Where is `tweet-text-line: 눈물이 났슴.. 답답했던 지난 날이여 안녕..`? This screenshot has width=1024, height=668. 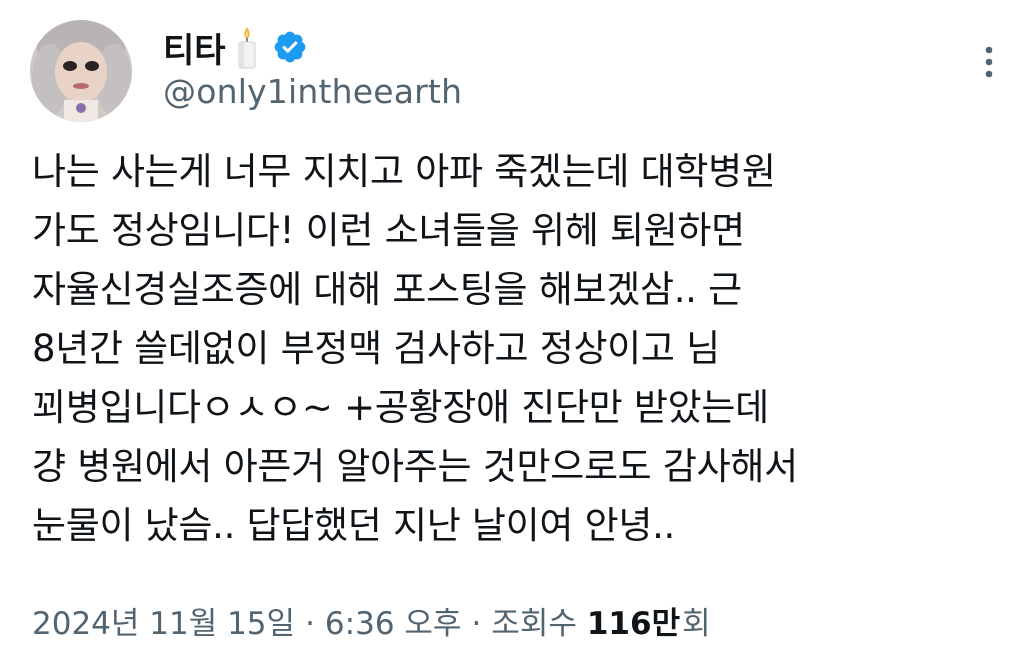 tweet-text-line: 눈물이 났슴.. 답답했던 지난 날이여 안녕.. is located at coordinates (353, 525).